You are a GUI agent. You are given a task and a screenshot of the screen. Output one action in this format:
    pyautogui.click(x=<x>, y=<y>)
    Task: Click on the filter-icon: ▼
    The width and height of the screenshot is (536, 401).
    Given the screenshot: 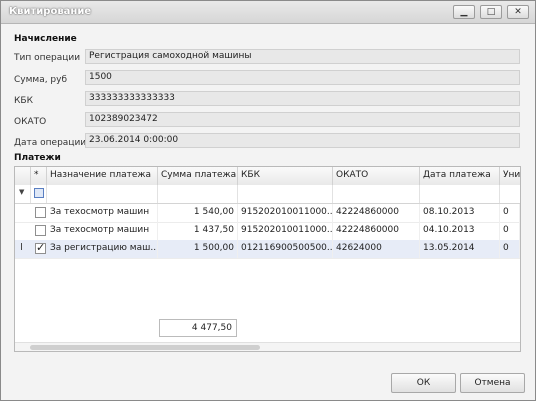 What is the action you would take?
    pyautogui.click(x=22, y=192)
    